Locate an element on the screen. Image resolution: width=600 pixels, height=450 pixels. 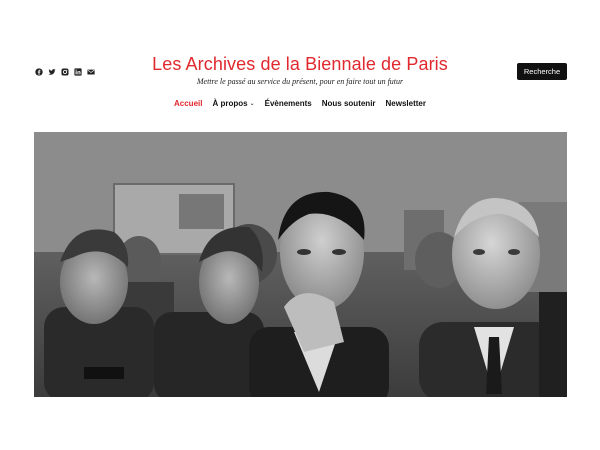
nav-item-label: Évènements is located at coordinates (288, 103).